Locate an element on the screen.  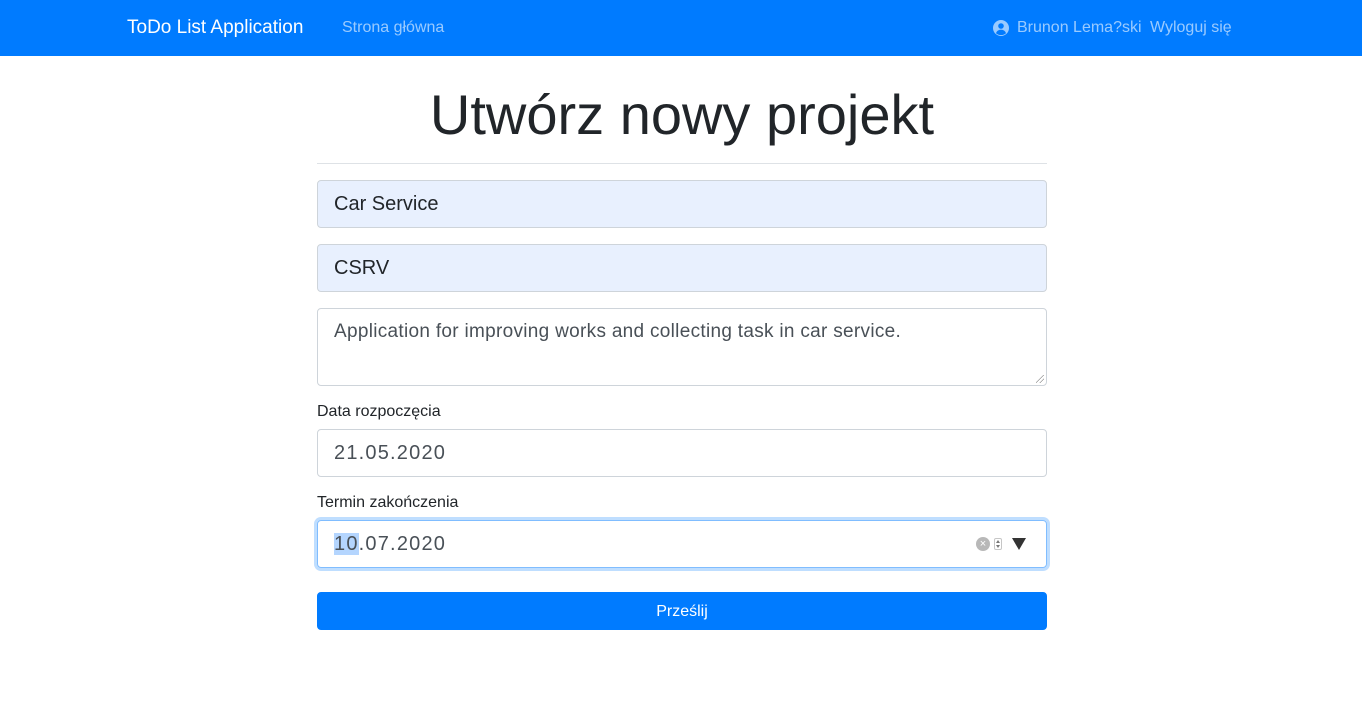
start-date-input: 21.05.2020 is located at coordinates (682, 453).